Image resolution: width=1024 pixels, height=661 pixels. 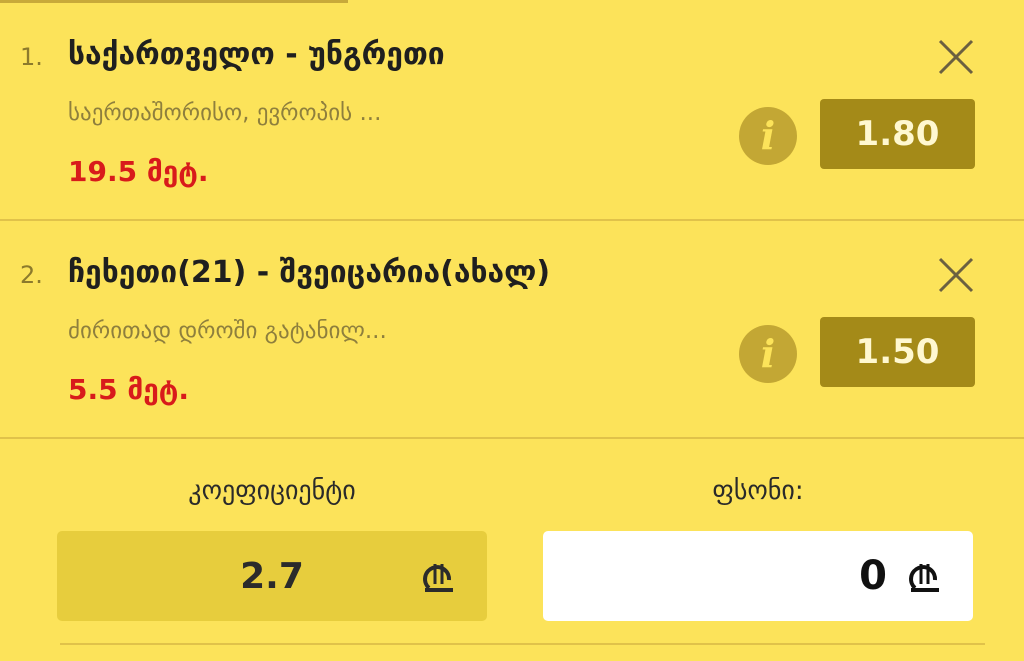 What do you see at coordinates (522, 644) in the screenshot?
I see `bottom-divider` at bounding box center [522, 644].